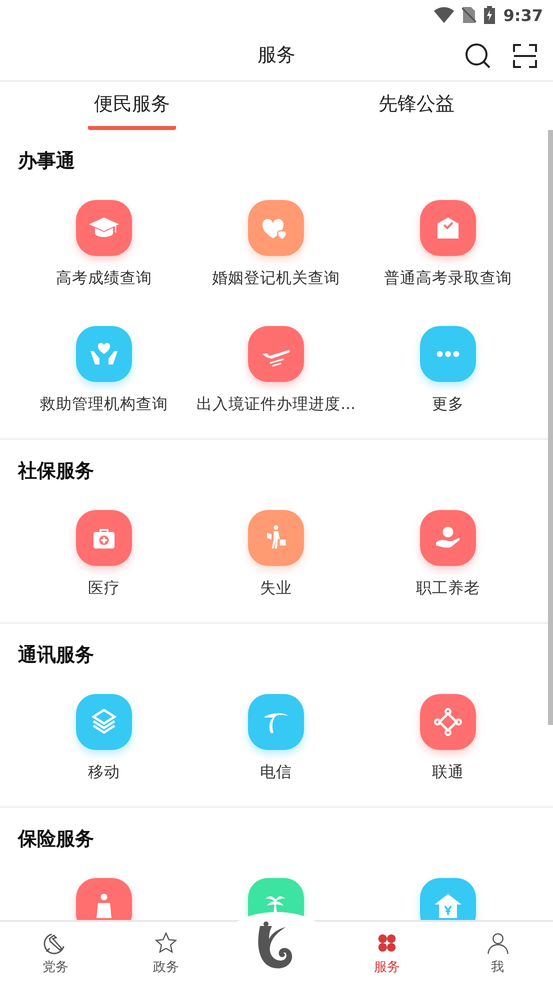 The image size is (553, 983). What do you see at coordinates (56, 471) in the screenshot?
I see `section-title: 社保服务` at bounding box center [56, 471].